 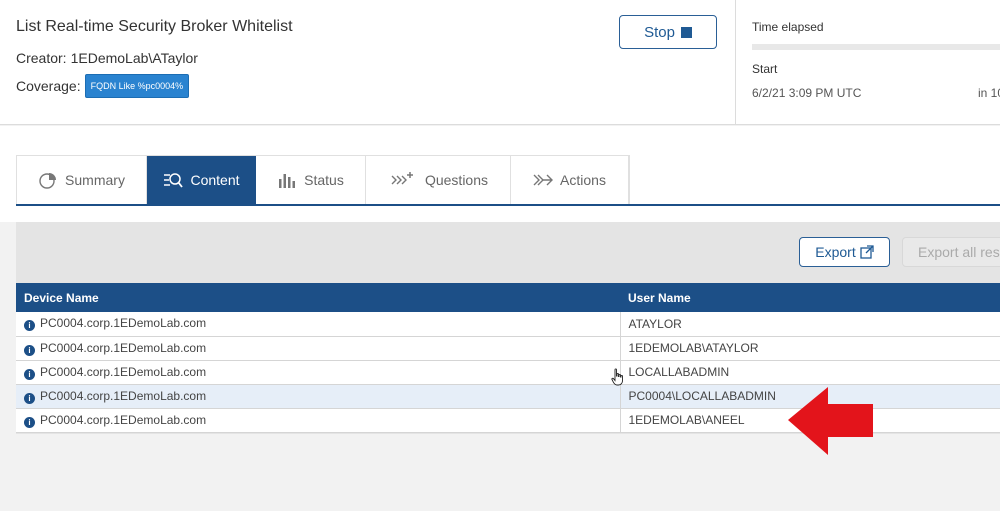 I want to click on export-label: Export, so click(x=835, y=252).